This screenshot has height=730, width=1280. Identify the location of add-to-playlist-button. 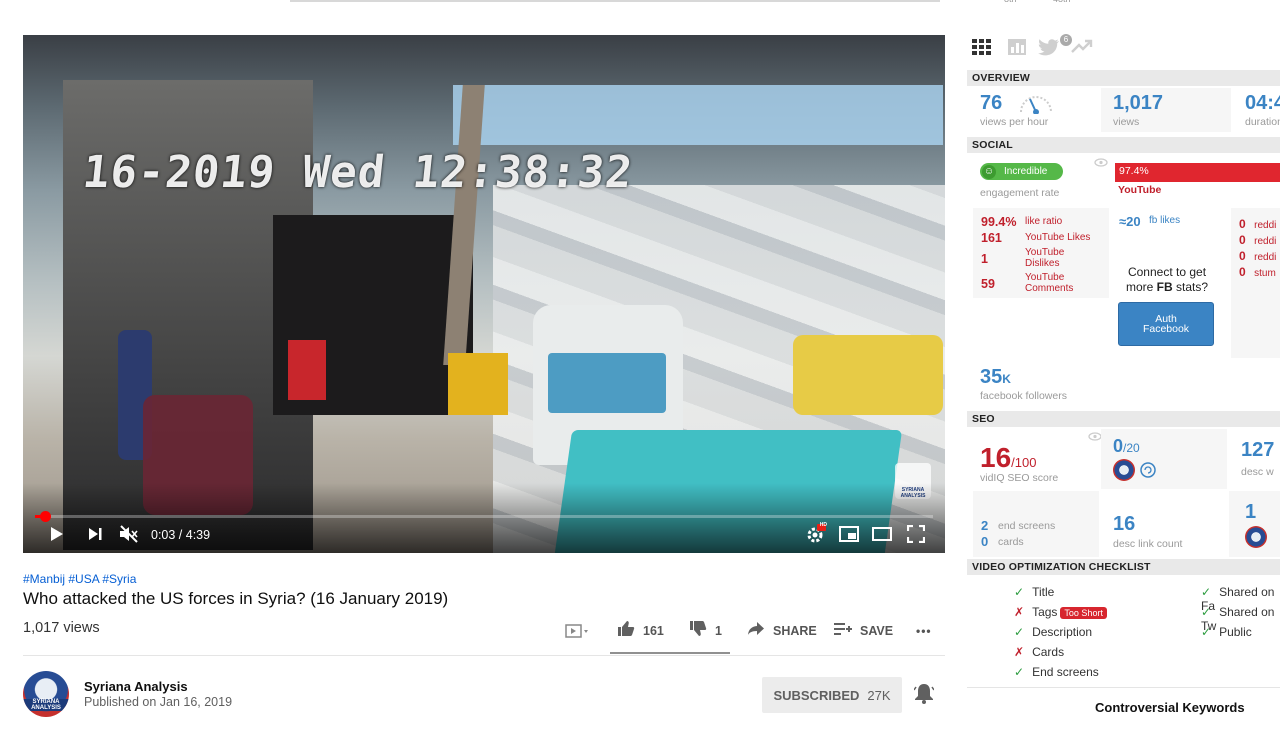
(577, 631).